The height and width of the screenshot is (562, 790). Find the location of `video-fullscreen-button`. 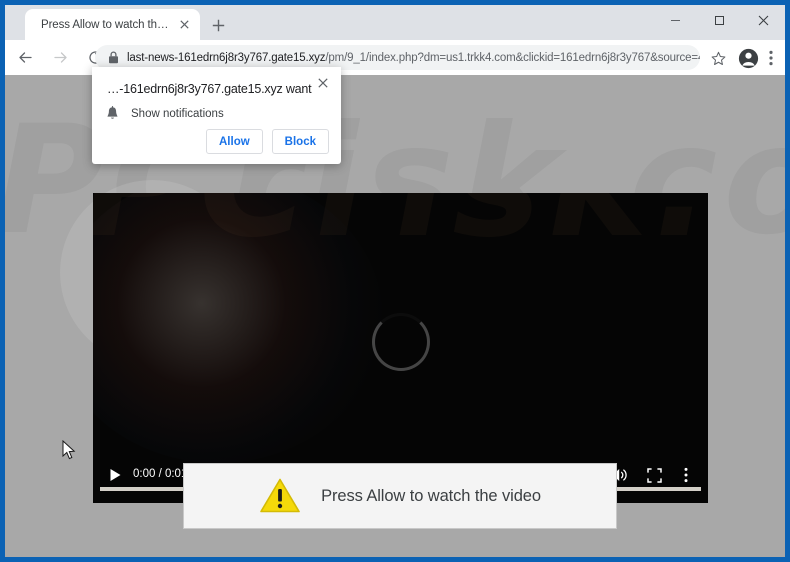

video-fullscreen-button is located at coordinates (654, 475).